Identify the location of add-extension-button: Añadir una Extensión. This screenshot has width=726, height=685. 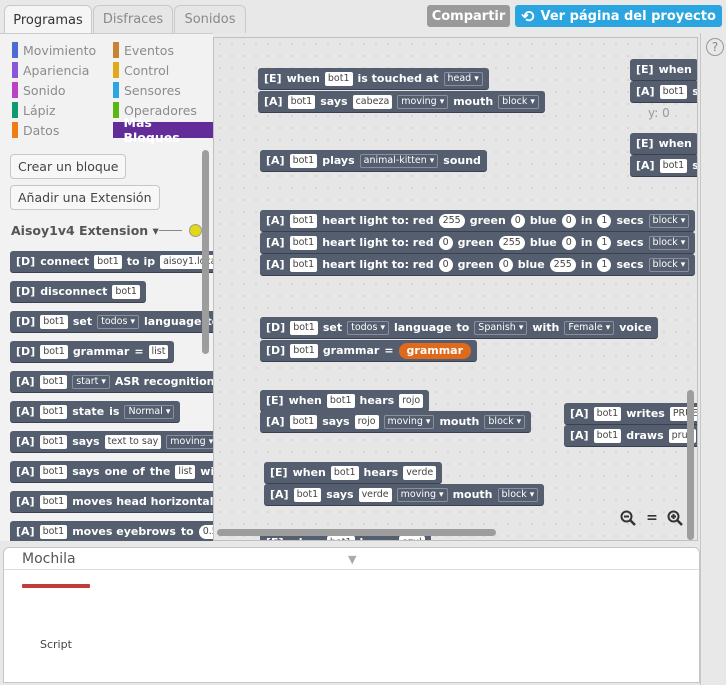
(85, 197).